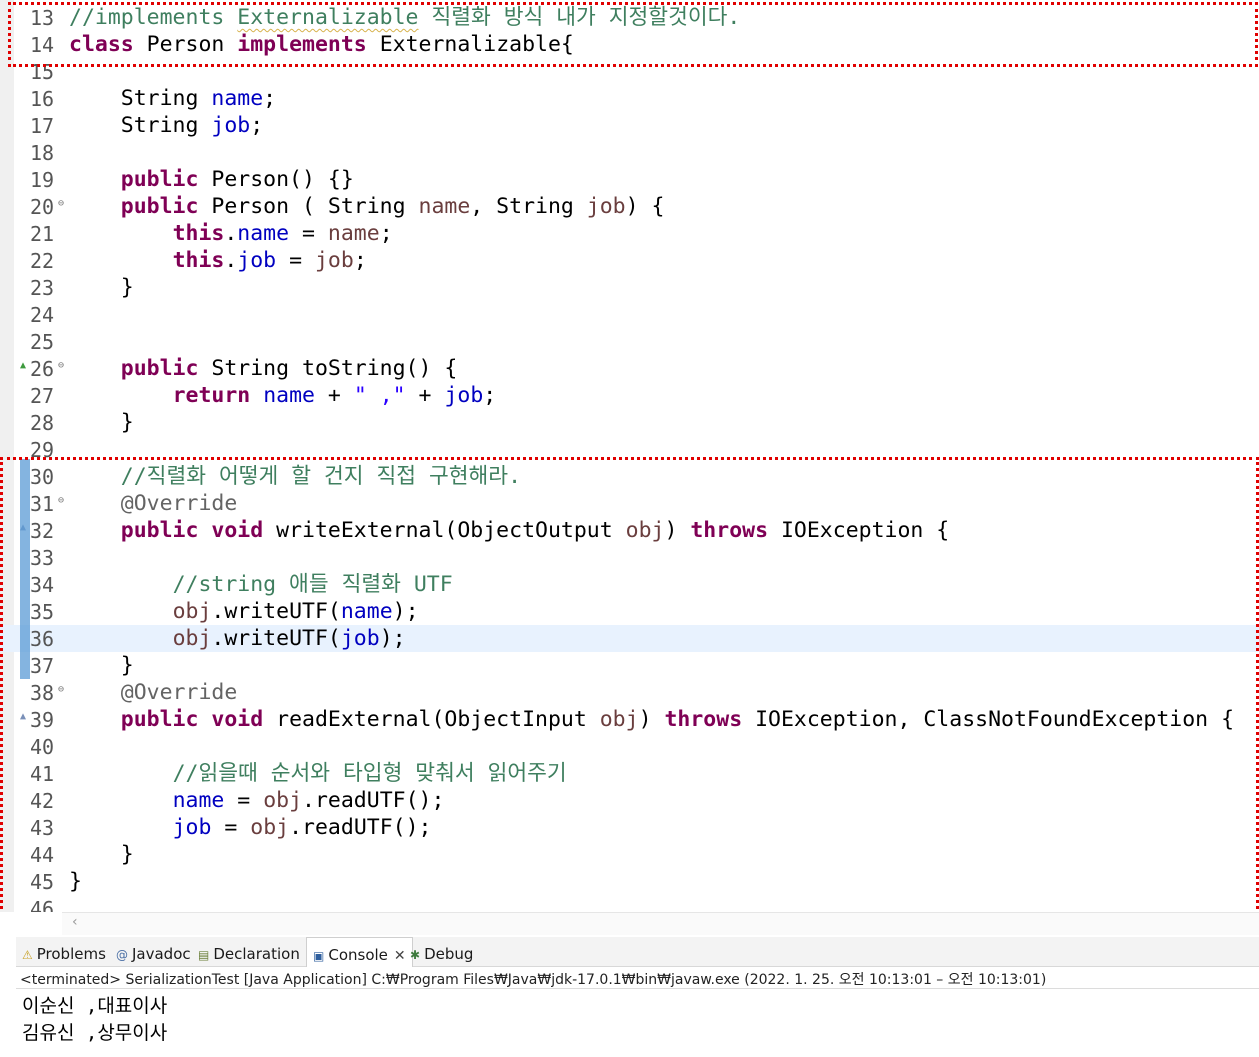  I want to click on code-line-36: 36 obj.writeUTF(job);, so click(629, 638).